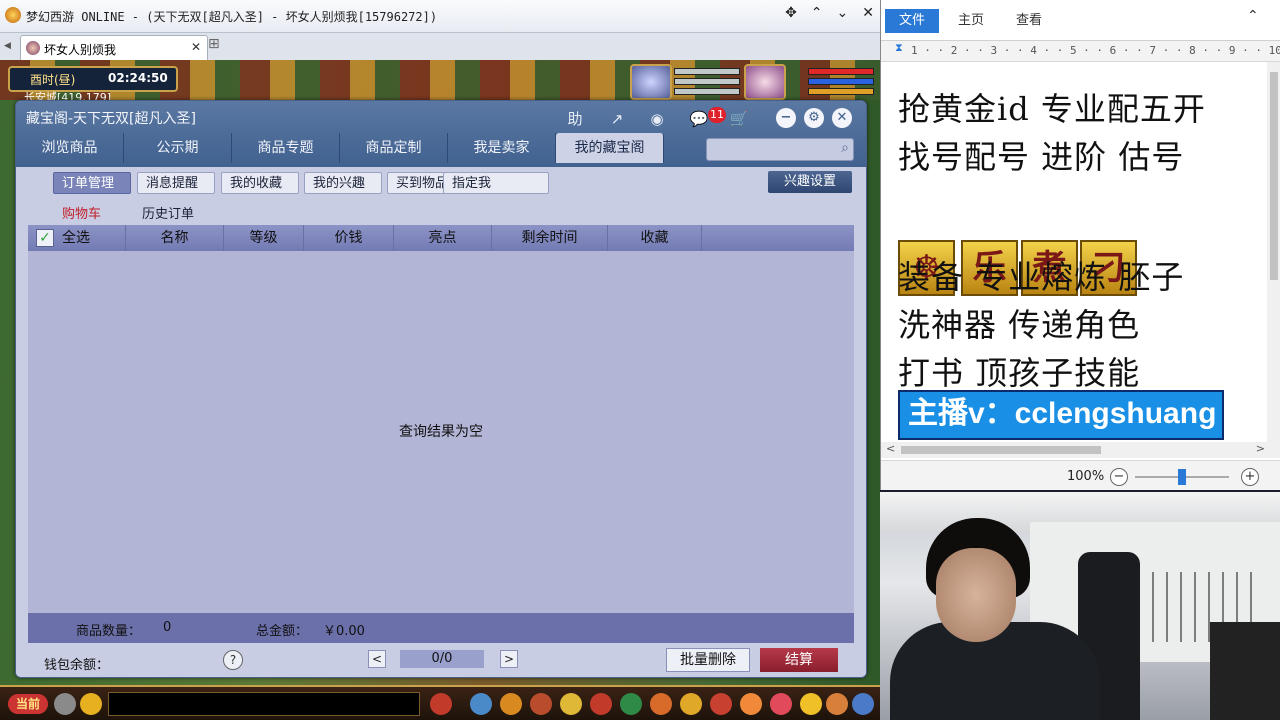 The width and height of the screenshot is (1280, 720). I want to click on message-count-badge: 11, so click(717, 115).